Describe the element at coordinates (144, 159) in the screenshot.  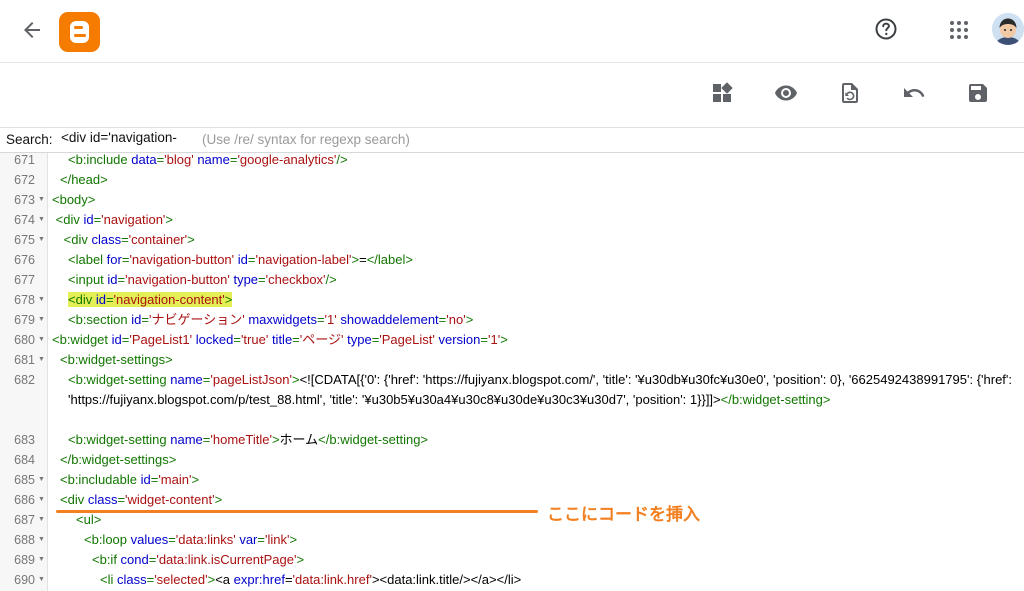
I see `code-token-attr: data` at that location.